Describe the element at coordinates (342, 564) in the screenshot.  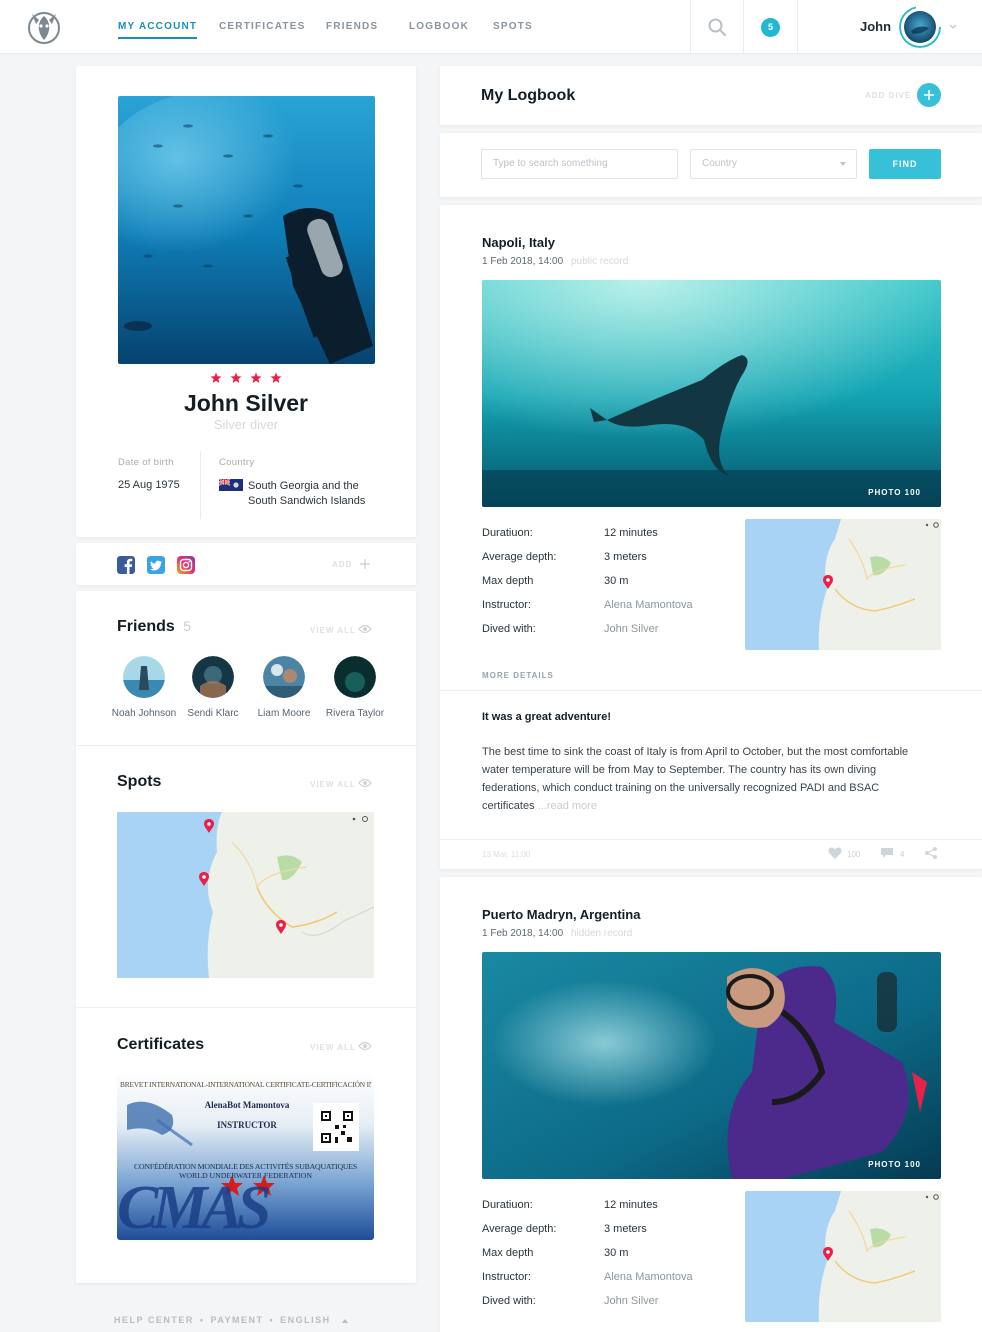
I see `add-social-button: ADD` at that location.